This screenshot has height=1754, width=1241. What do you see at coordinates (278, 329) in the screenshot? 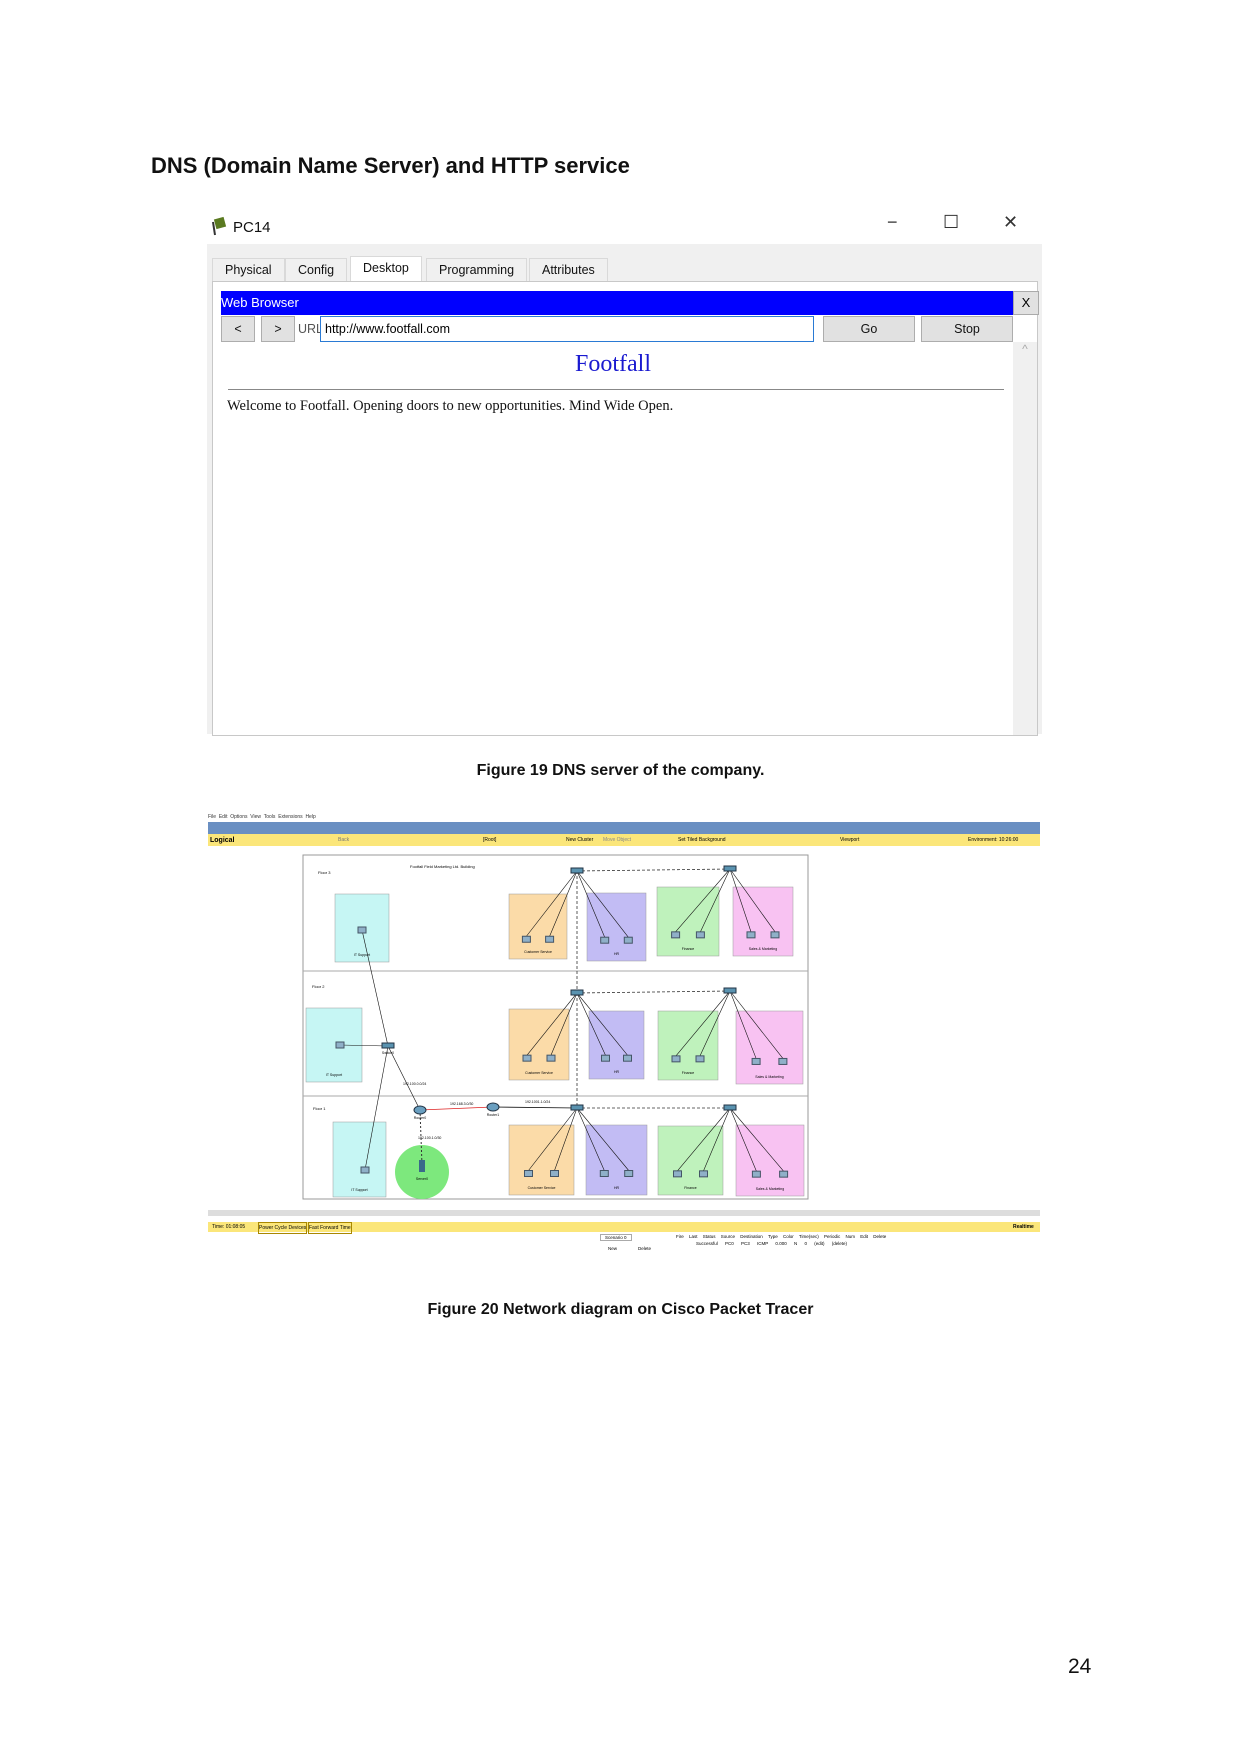
I see `forward-button: >` at bounding box center [278, 329].